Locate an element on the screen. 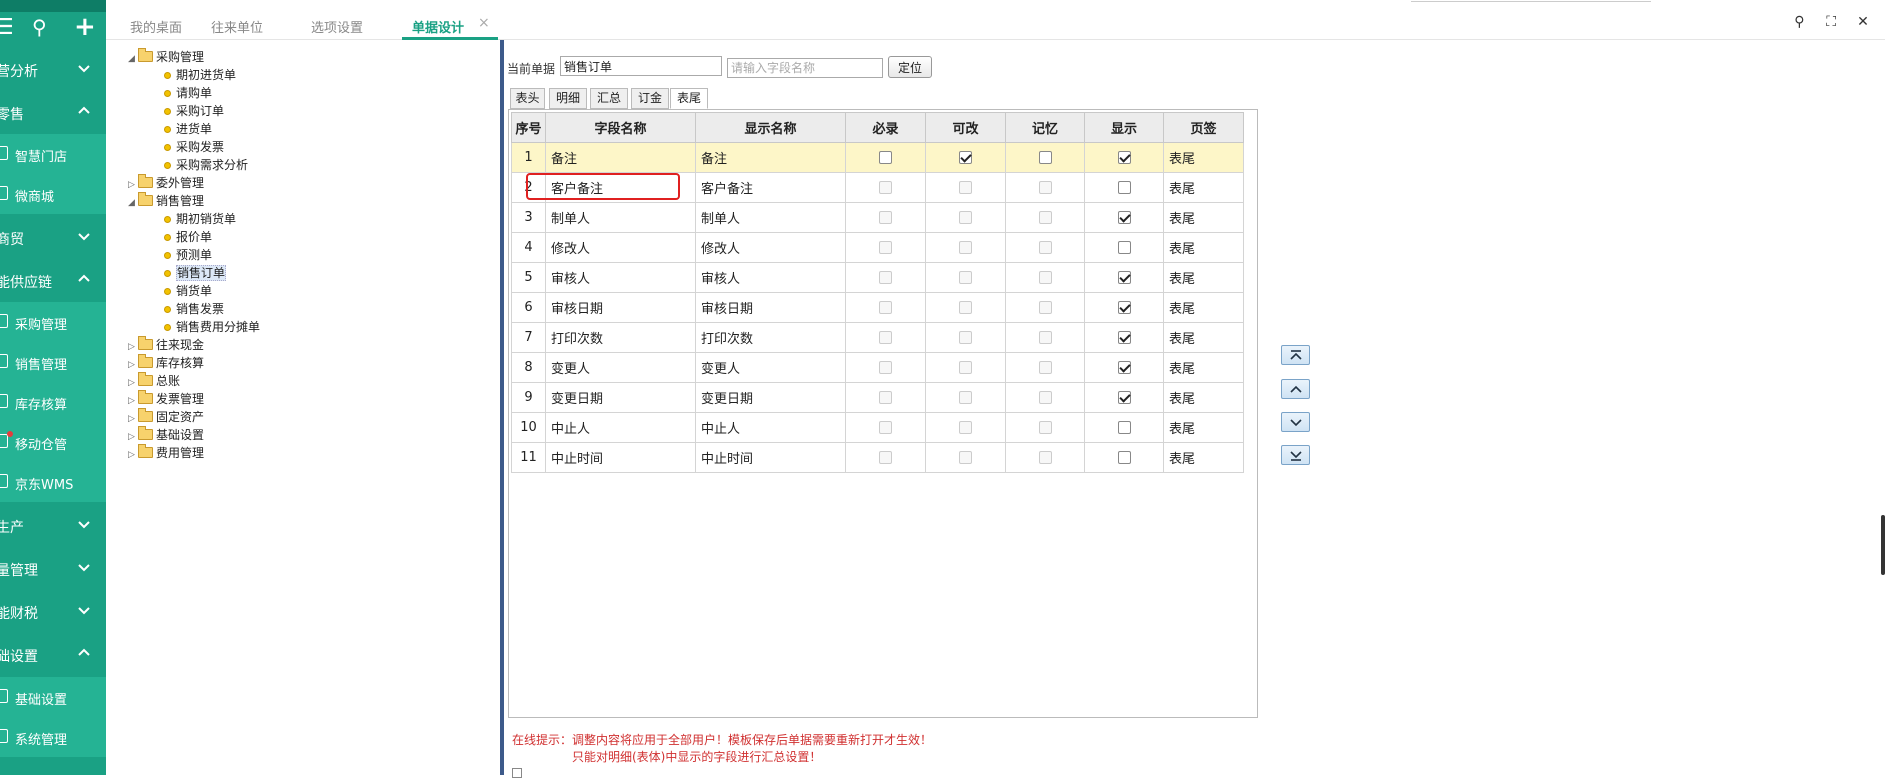 Image resolution: width=1885 pixels, height=778 pixels. tree-leaf: 预测单 is located at coordinates (188, 255).